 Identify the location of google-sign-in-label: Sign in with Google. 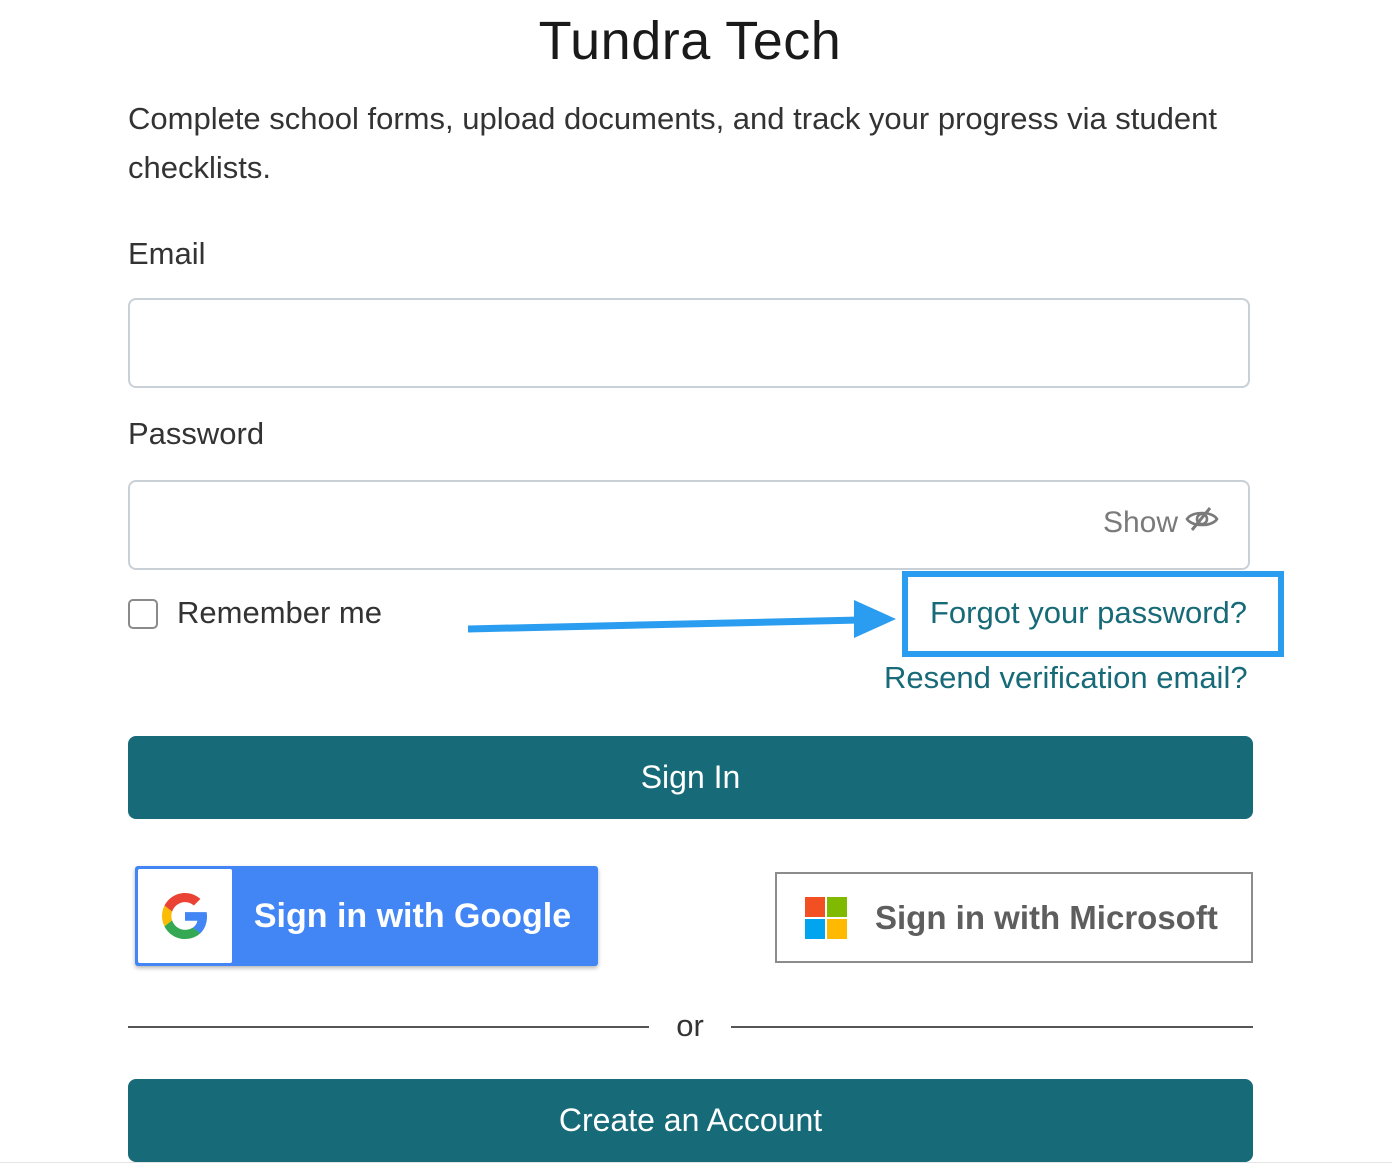
(412, 915).